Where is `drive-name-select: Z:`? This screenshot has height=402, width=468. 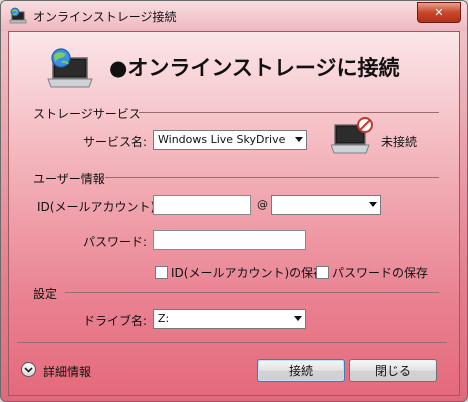 drive-name-select: Z: is located at coordinates (229, 319).